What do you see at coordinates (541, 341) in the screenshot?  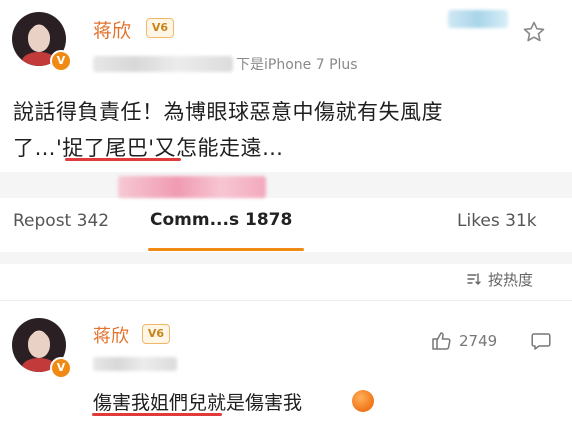 I see `comment-bubble-icon` at bounding box center [541, 341].